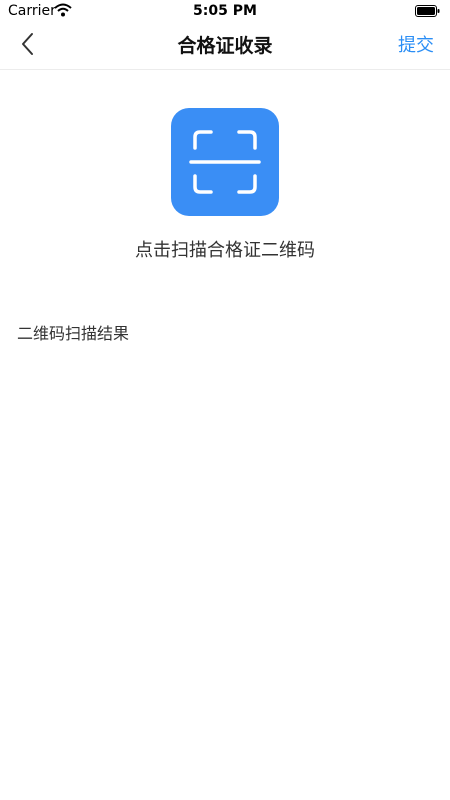 The height and width of the screenshot is (800, 450). What do you see at coordinates (225, 249) in the screenshot?
I see `scan-instruction: 点击扫描合格证二维码` at bounding box center [225, 249].